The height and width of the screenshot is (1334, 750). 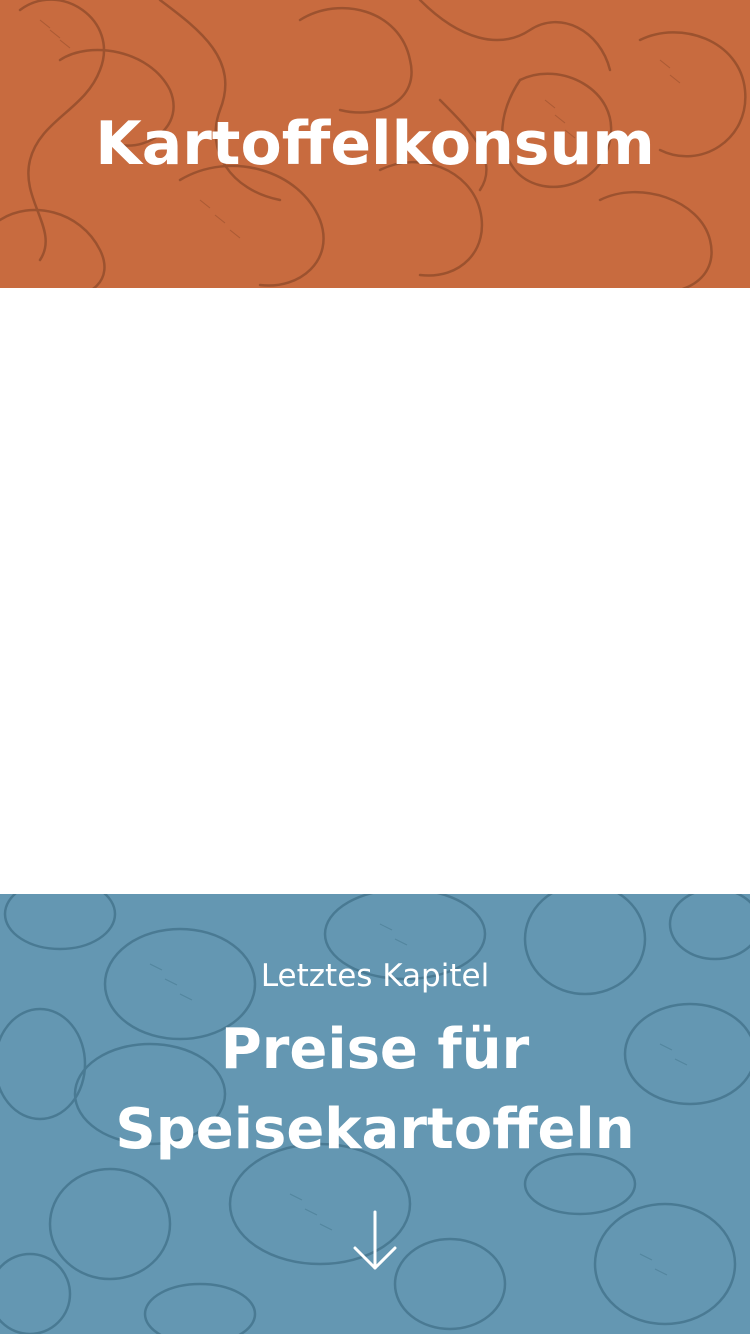 What do you see at coordinates (375, 1090) in the screenshot?
I see `next-chapter-title: Preise für Speisekartoffeln` at bounding box center [375, 1090].